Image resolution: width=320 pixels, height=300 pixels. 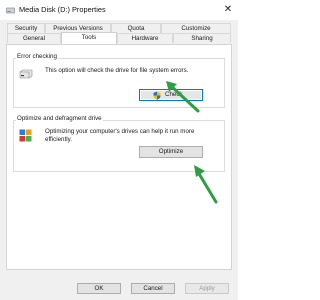 I want to click on tab-general: General, so click(x=34, y=38).